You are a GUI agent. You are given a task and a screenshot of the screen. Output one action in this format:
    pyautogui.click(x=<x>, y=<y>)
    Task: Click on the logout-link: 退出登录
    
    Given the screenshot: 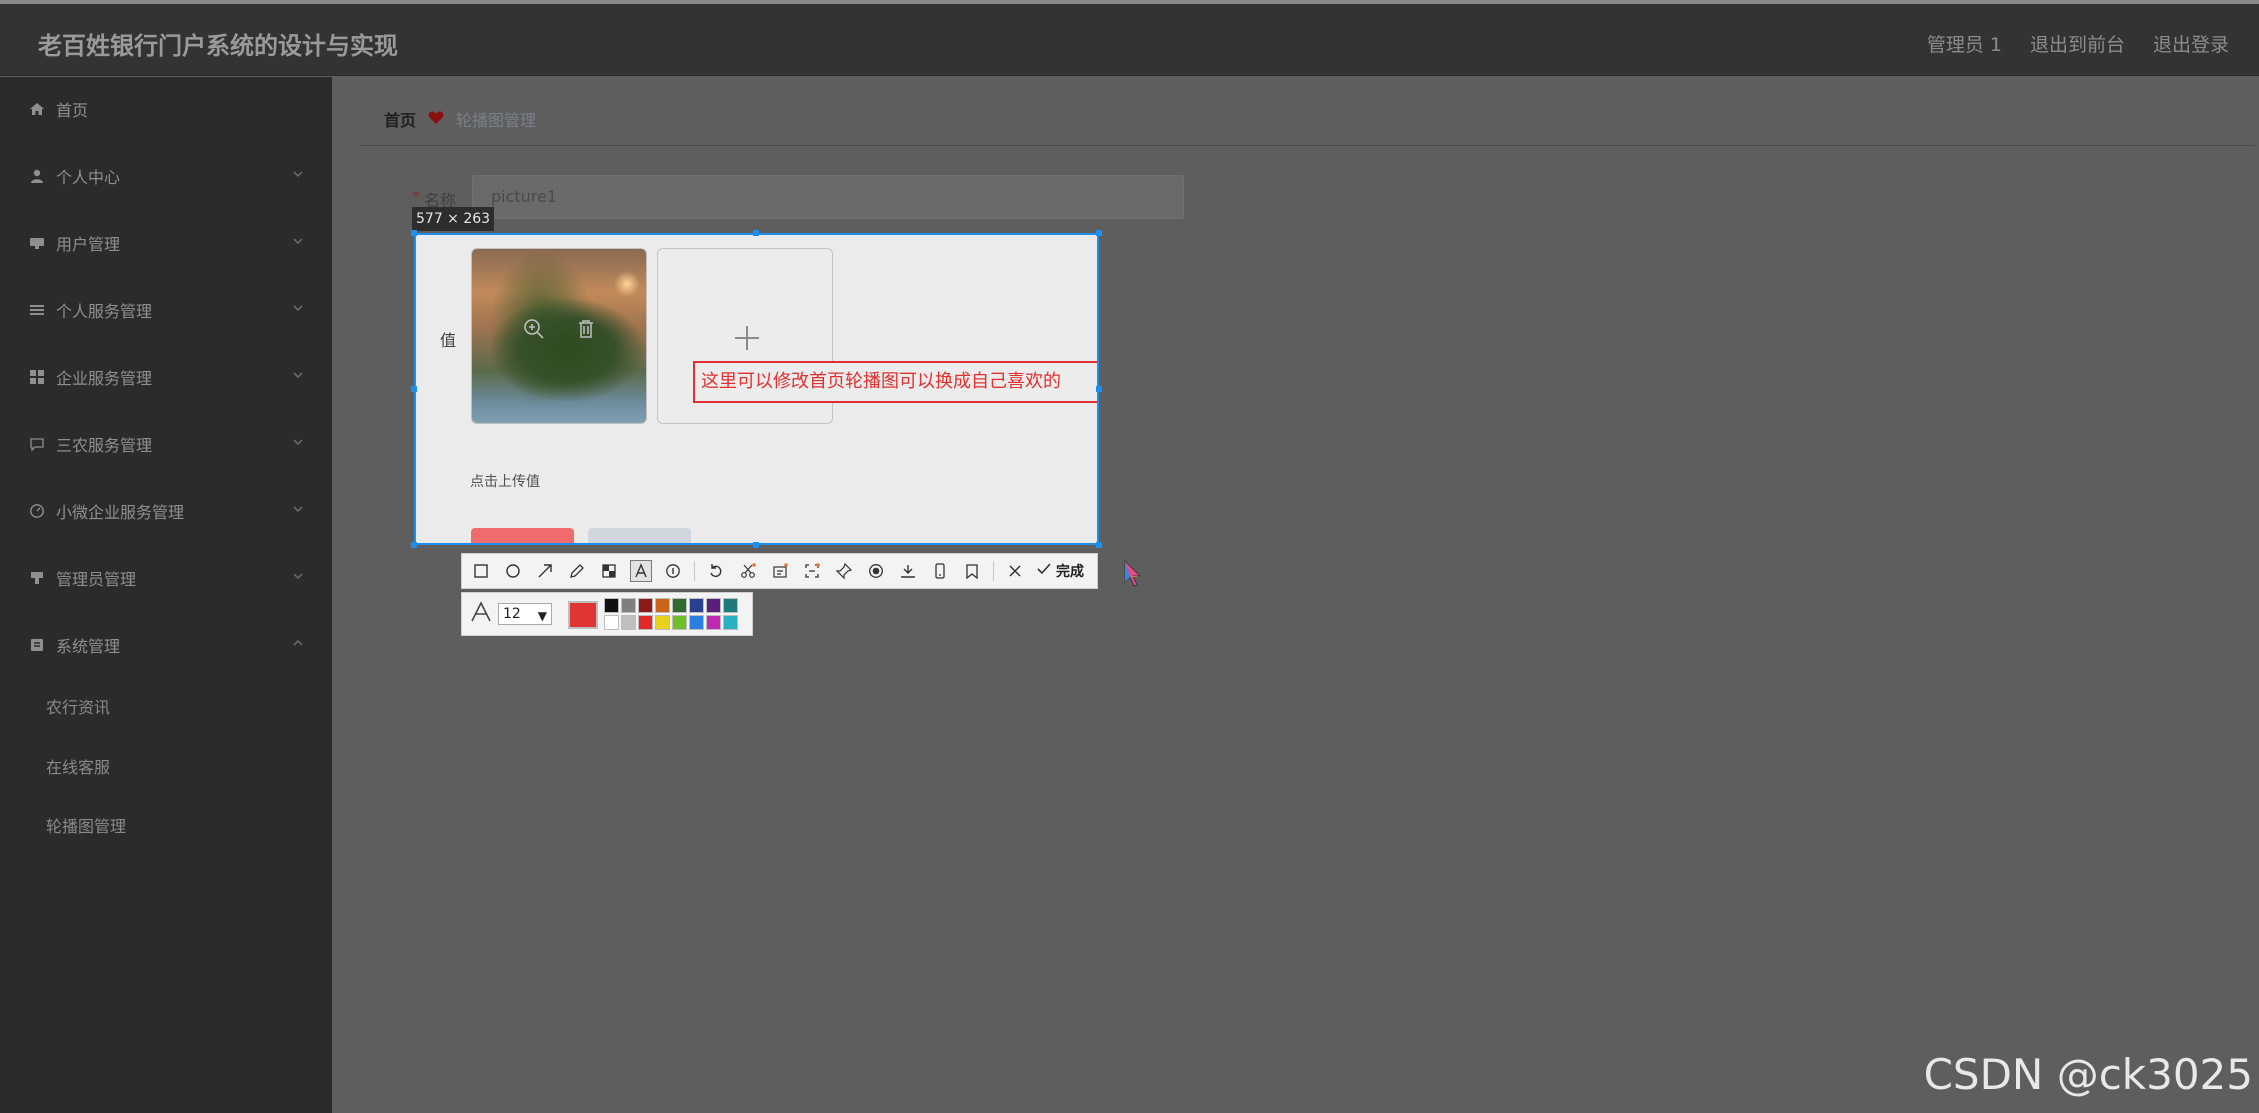 What is the action you would take?
    pyautogui.click(x=2191, y=43)
    